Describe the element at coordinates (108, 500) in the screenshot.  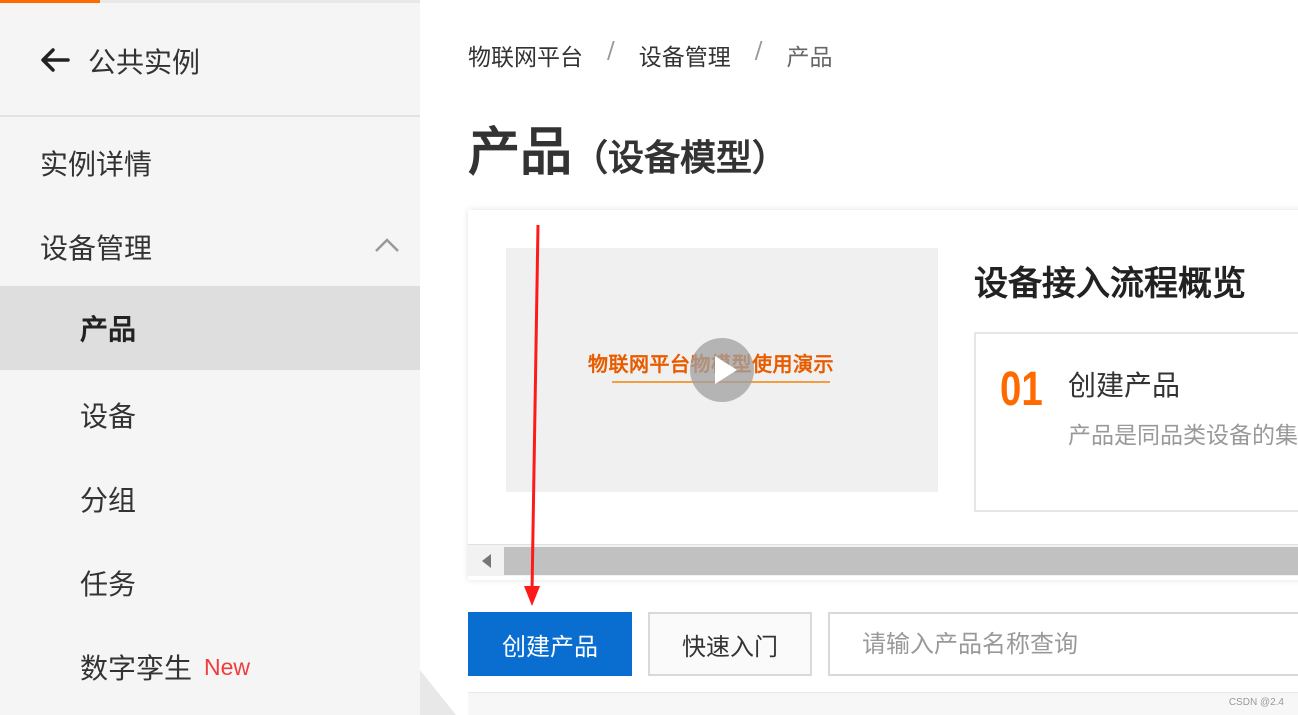
I see `sidebar-item-label: 分组` at that location.